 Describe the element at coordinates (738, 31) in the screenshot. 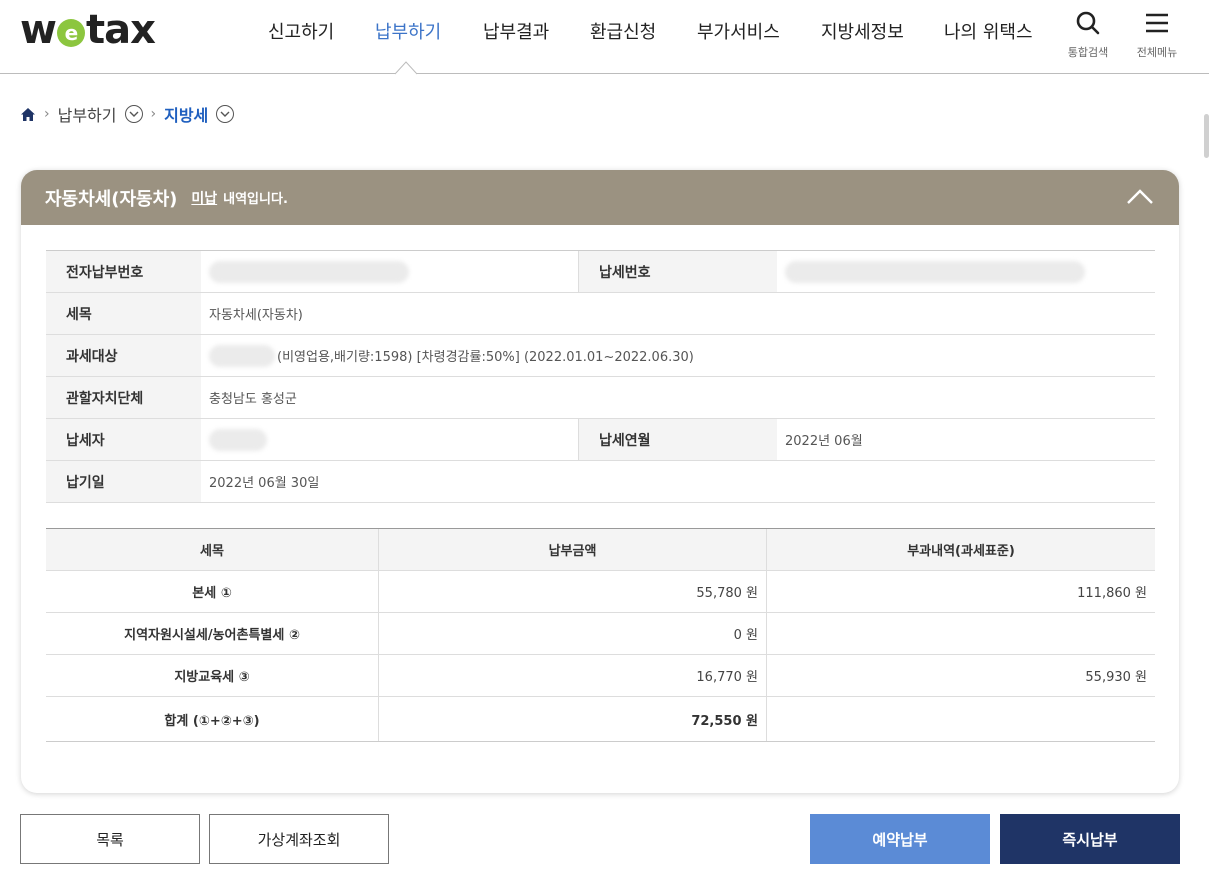

I see `nav-item-extra-services: 부가서비스` at that location.